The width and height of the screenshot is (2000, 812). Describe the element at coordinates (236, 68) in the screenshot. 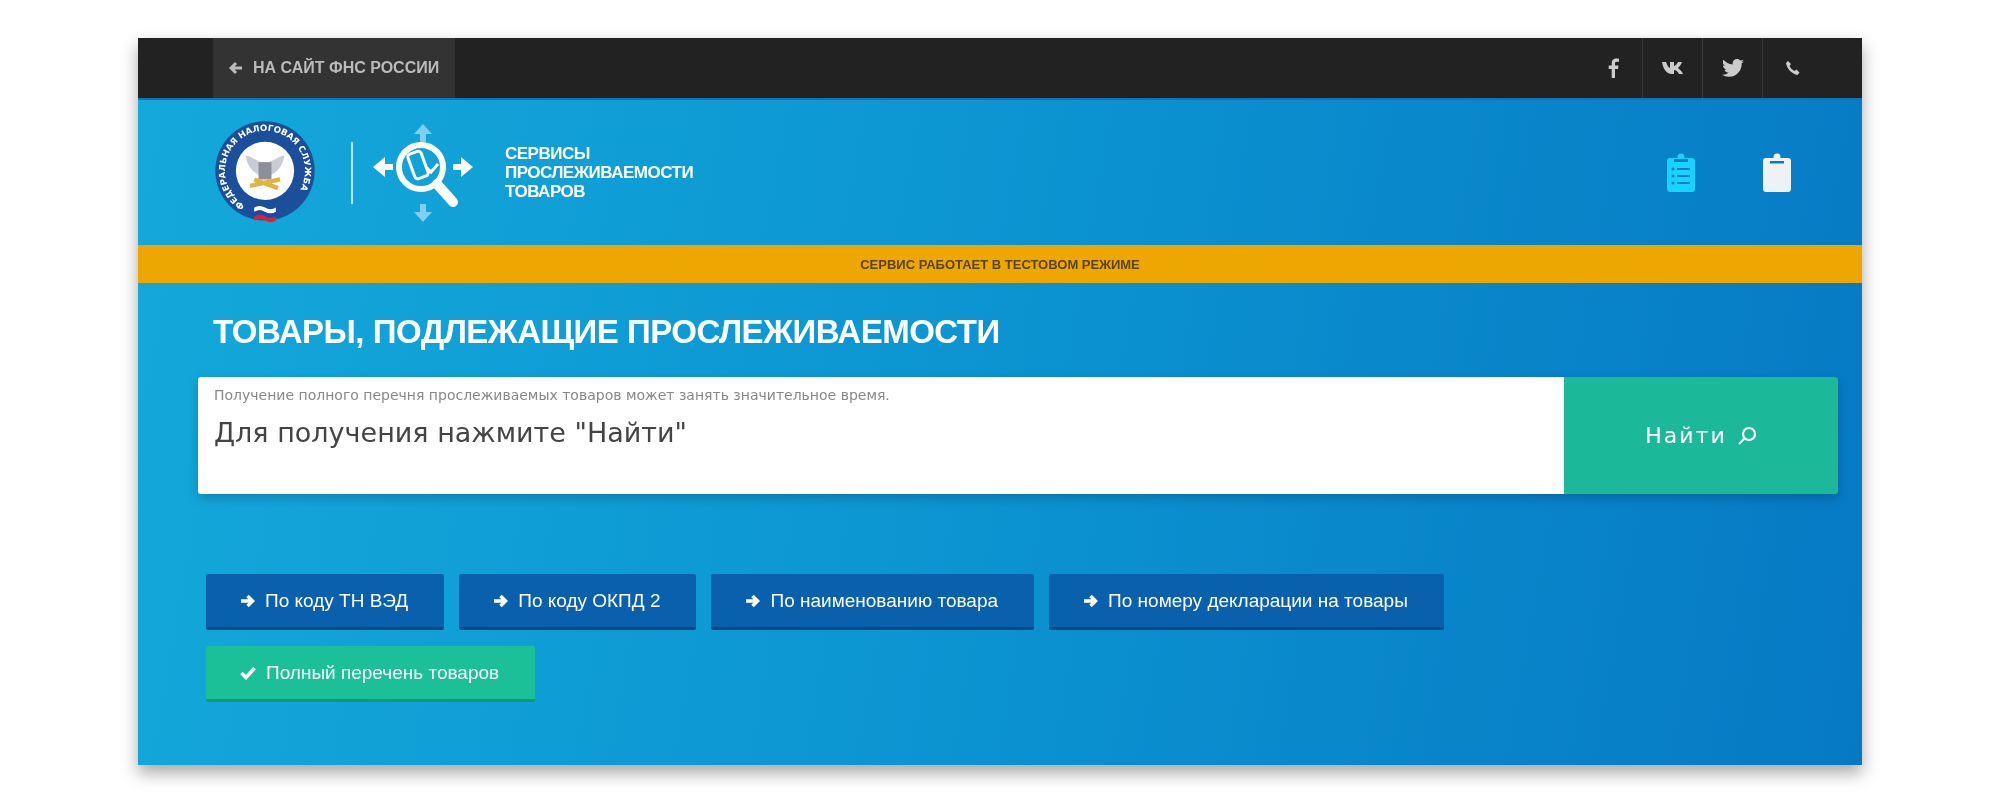

I see `arrow-left-icon` at that location.